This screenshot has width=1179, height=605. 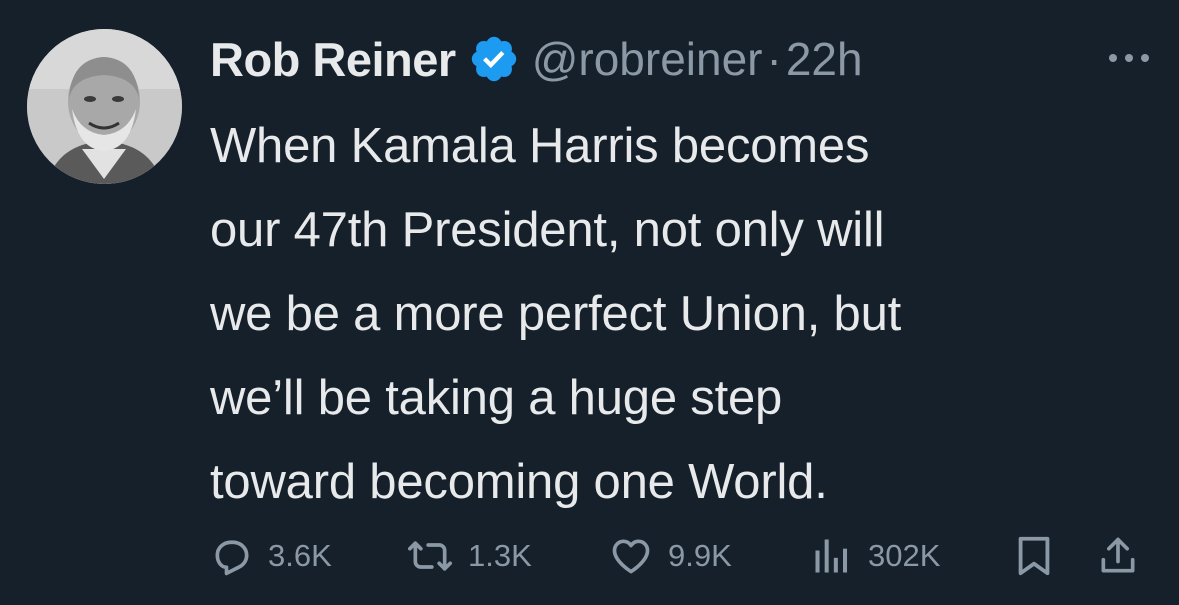 What do you see at coordinates (700, 555) in the screenshot?
I see `like-count: 9.9K` at bounding box center [700, 555].